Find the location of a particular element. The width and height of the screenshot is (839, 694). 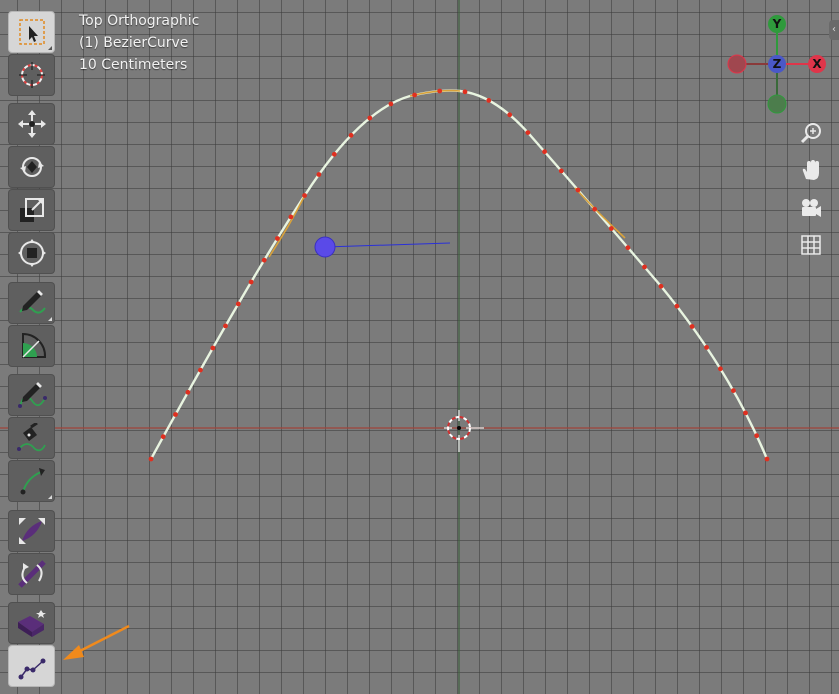

randomize-tool is located at coordinates (31, 623).